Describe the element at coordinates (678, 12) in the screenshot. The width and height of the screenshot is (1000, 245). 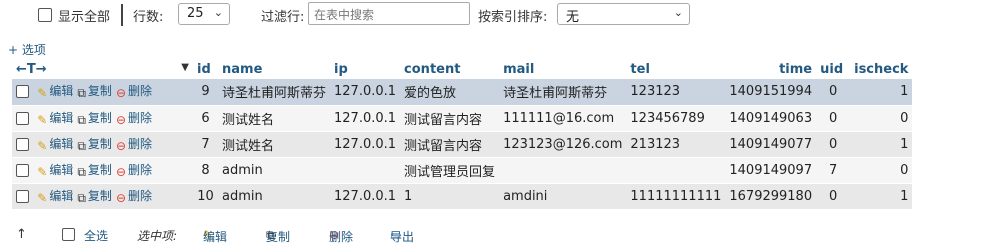
I see `chevron-down-icon: ⌄` at that location.